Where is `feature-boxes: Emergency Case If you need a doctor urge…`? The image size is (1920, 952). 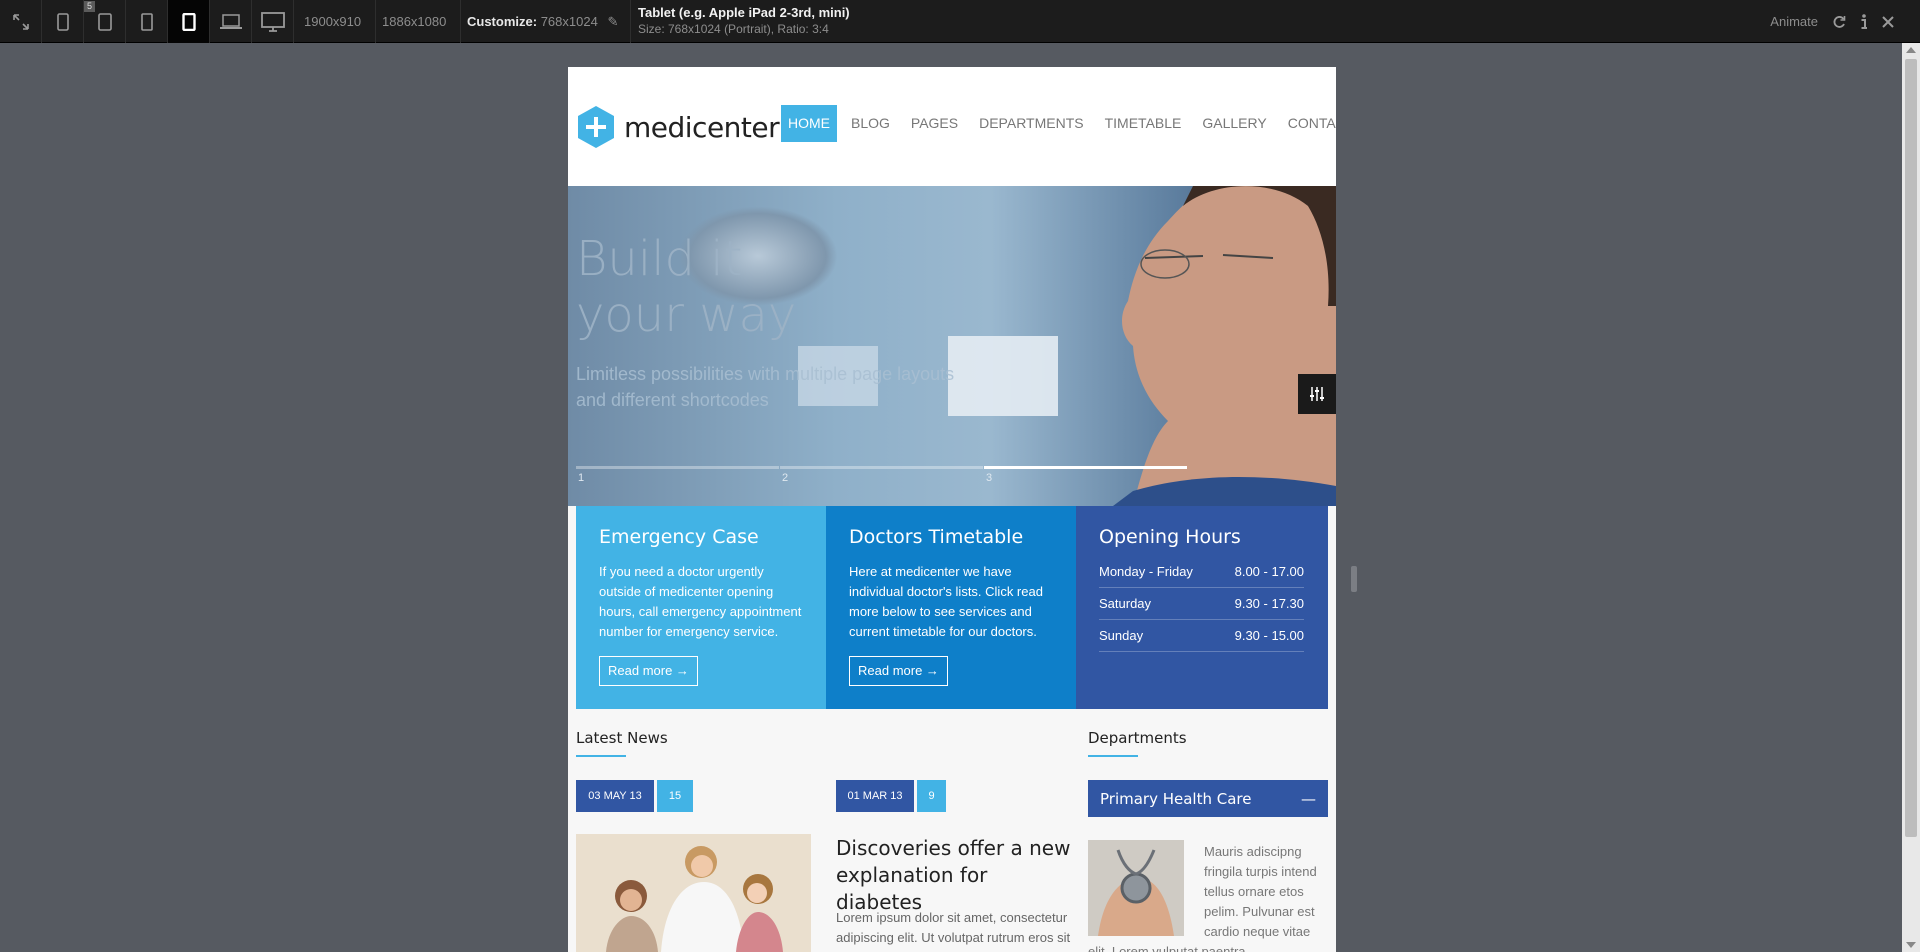 feature-boxes: Emergency Case If you need a doctor urge… is located at coordinates (952, 607).